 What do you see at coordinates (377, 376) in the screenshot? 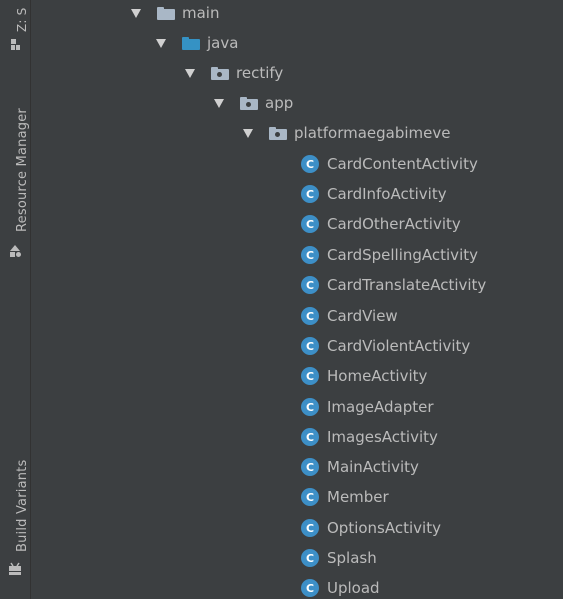
I see `class-label: HomeActivity` at bounding box center [377, 376].